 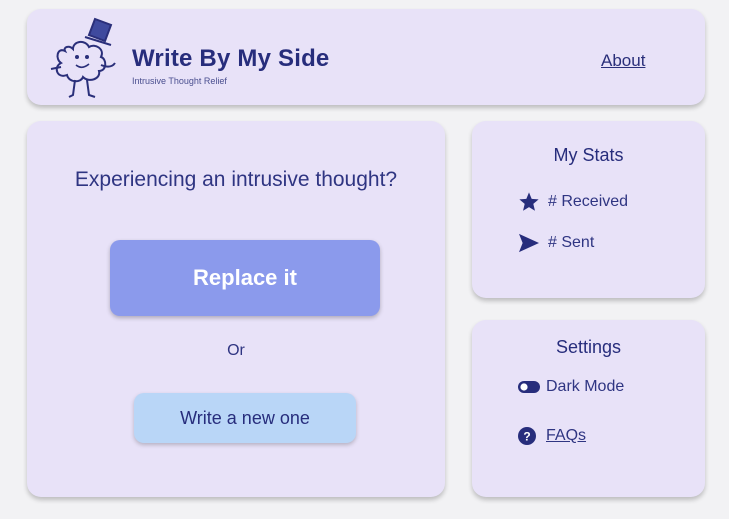 I want to click on settings-card: Settings Dark Mode ? FAQs, so click(x=588, y=408).